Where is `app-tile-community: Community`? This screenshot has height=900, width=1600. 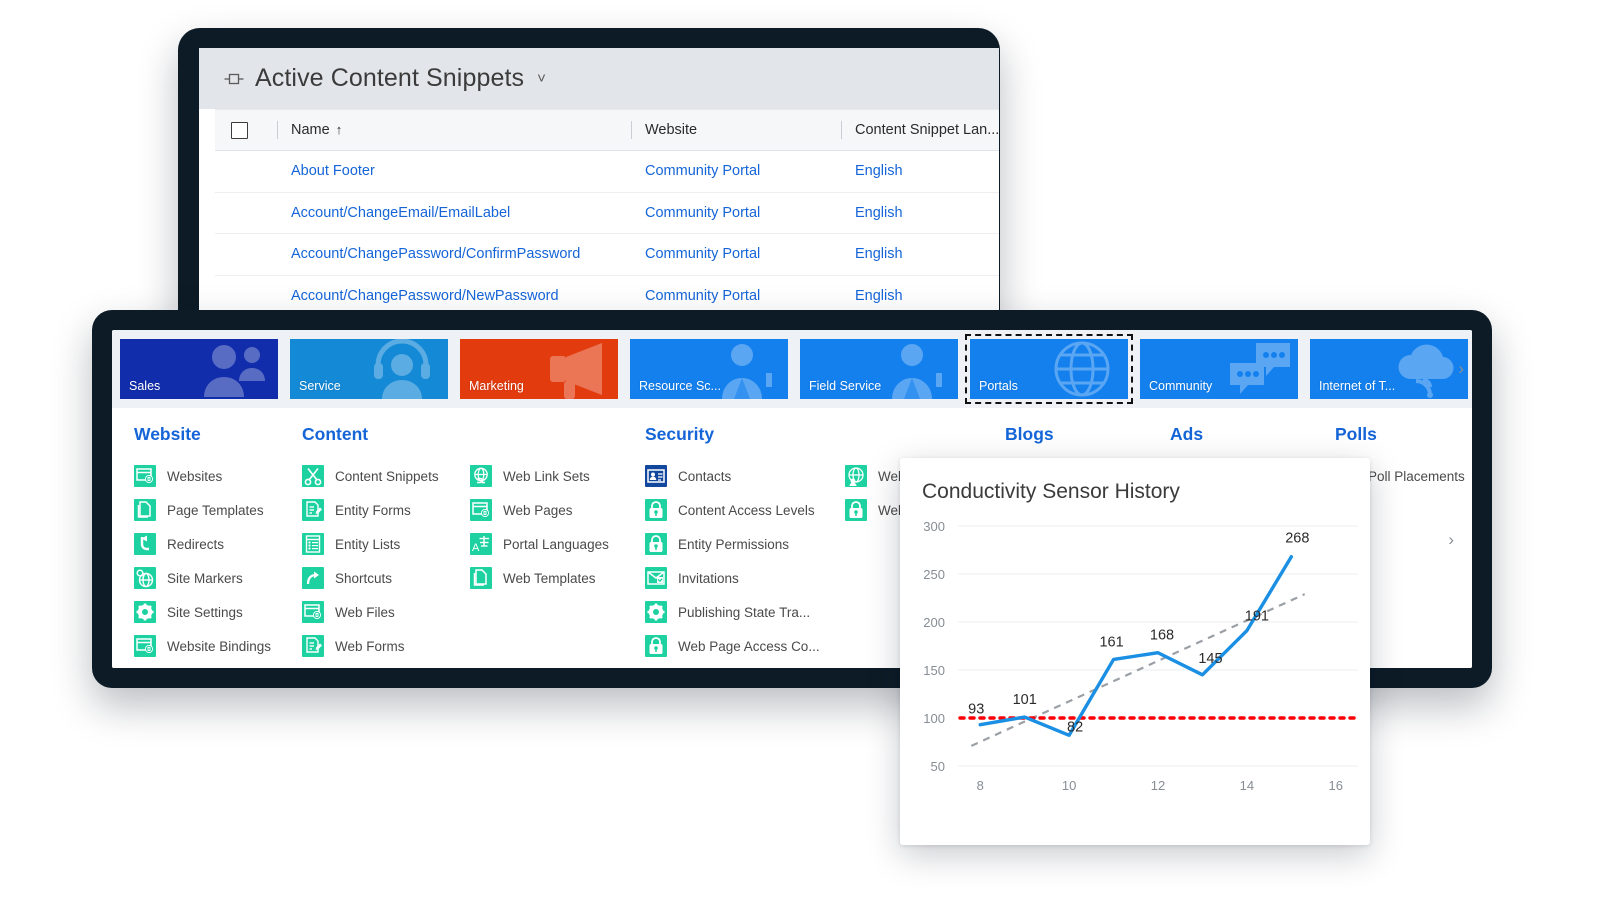
app-tile-community: Community is located at coordinates (1219, 369).